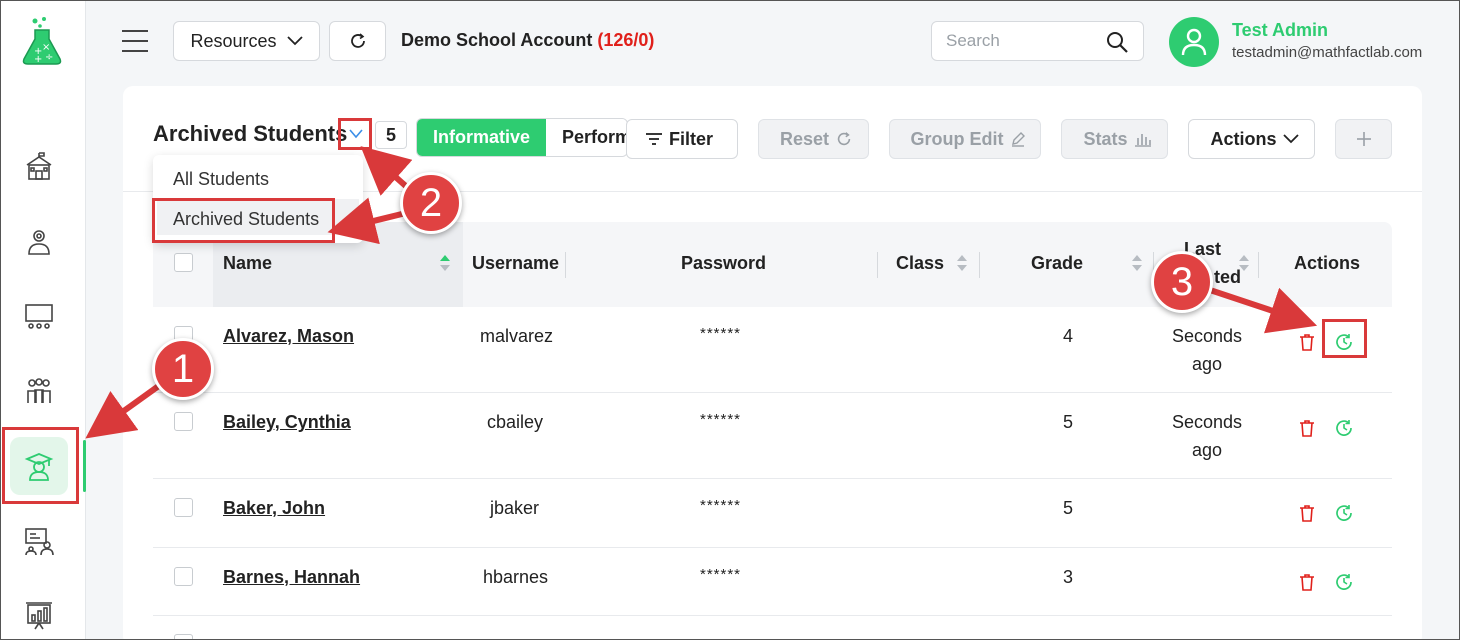  What do you see at coordinates (386, 171) in the screenshot?
I see `arrow-2a` at bounding box center [386, 171].